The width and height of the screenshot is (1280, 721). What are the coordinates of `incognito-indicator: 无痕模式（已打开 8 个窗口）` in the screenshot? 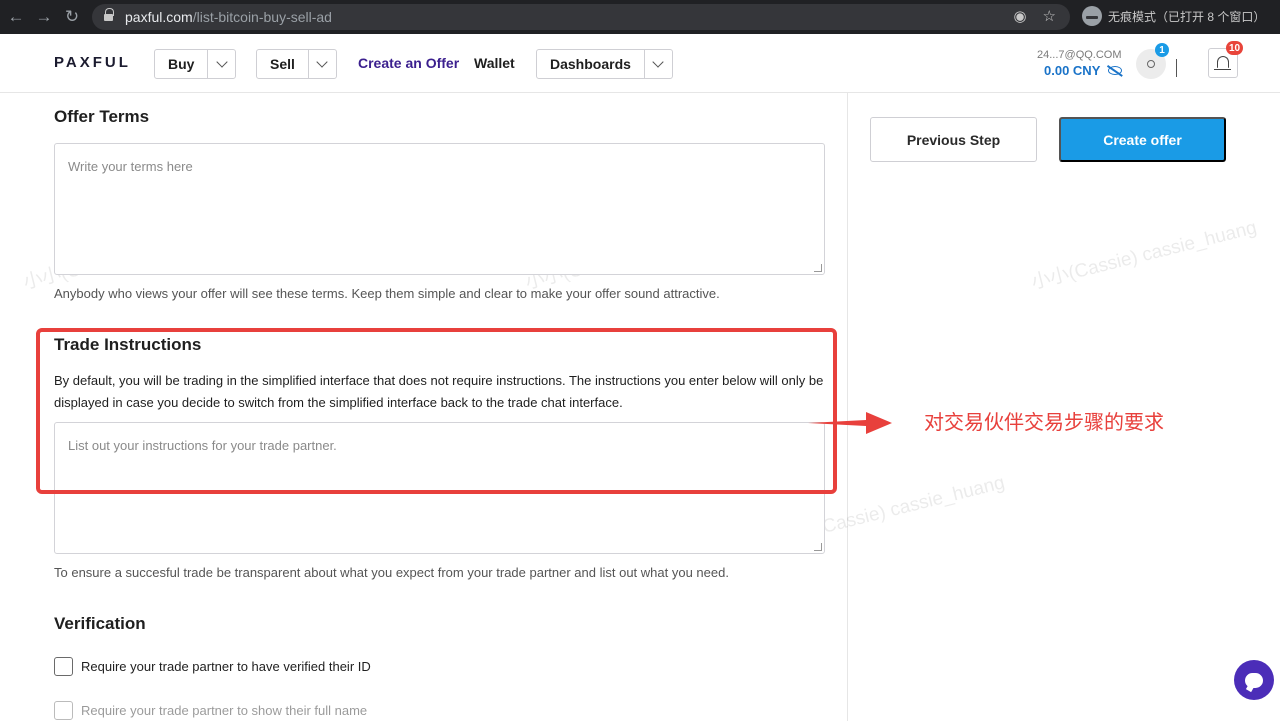 It's located at (1173, 16).